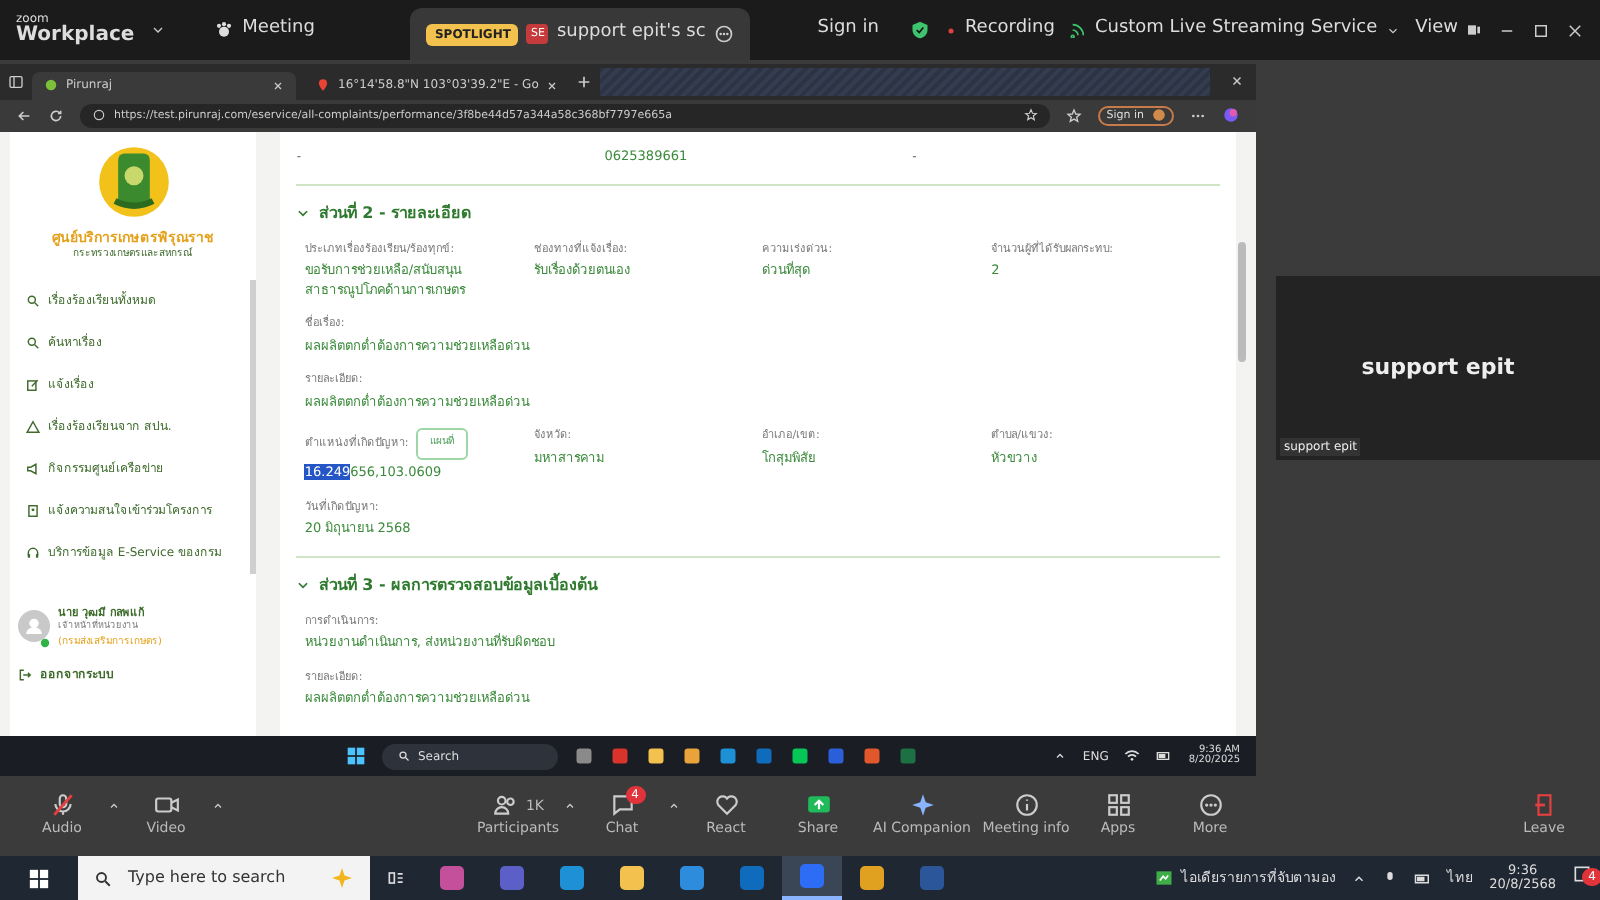  I want to click on new-tab-icon, so click(584, 81).